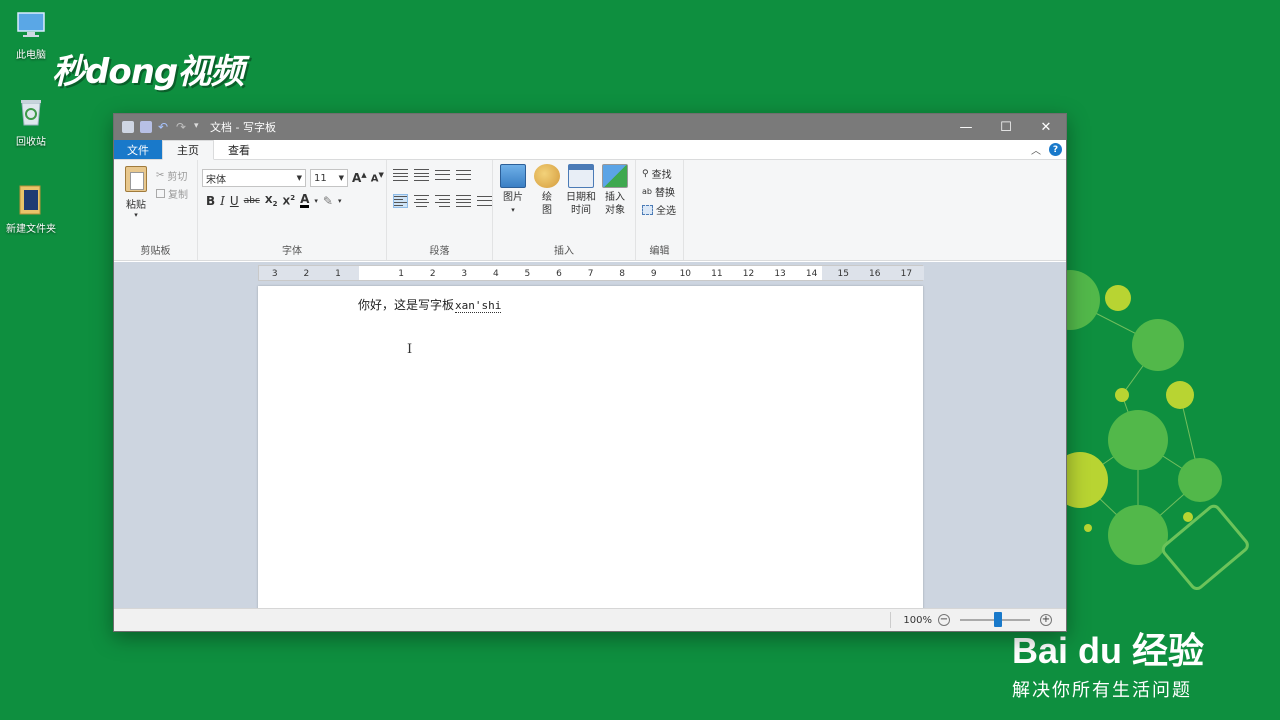  I want to click on title-bar: ↶ ↷ ▾ 文档 - 写字板 — ☐ ✕, so click(590, 127).